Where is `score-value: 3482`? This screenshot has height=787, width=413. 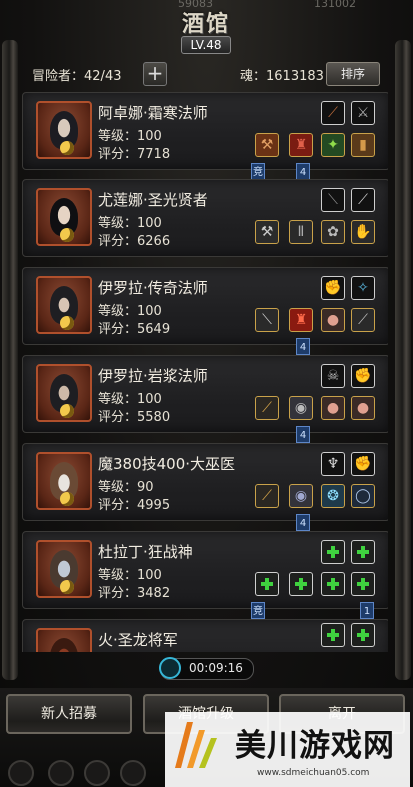
score-value: 3482 is located at coordinates (154, 593).